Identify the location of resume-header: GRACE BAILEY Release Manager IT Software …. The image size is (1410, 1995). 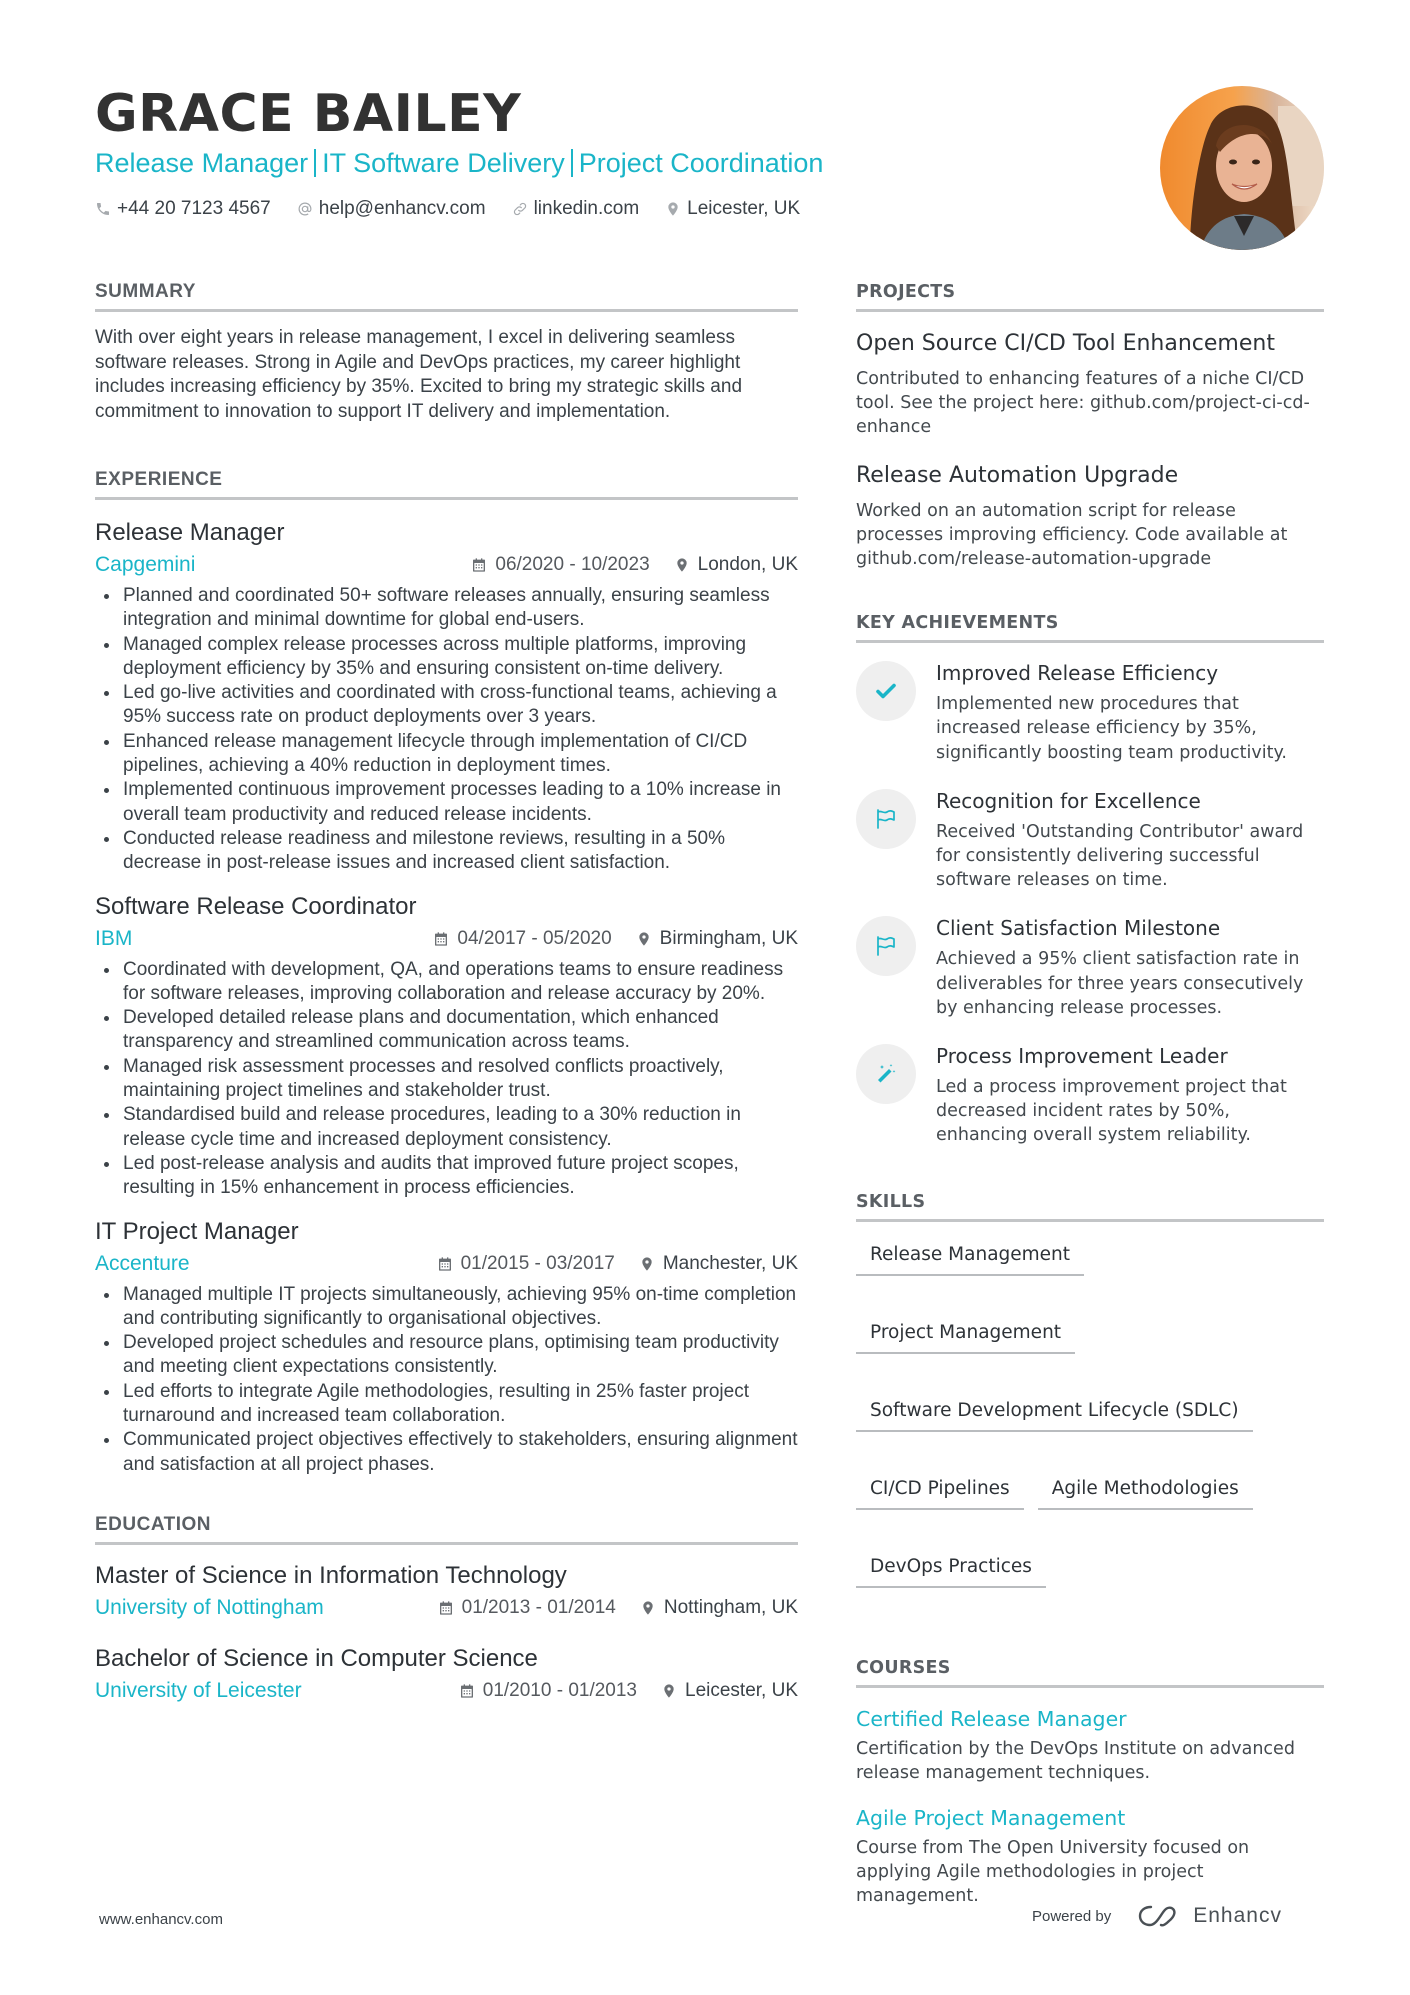
(595, 152).